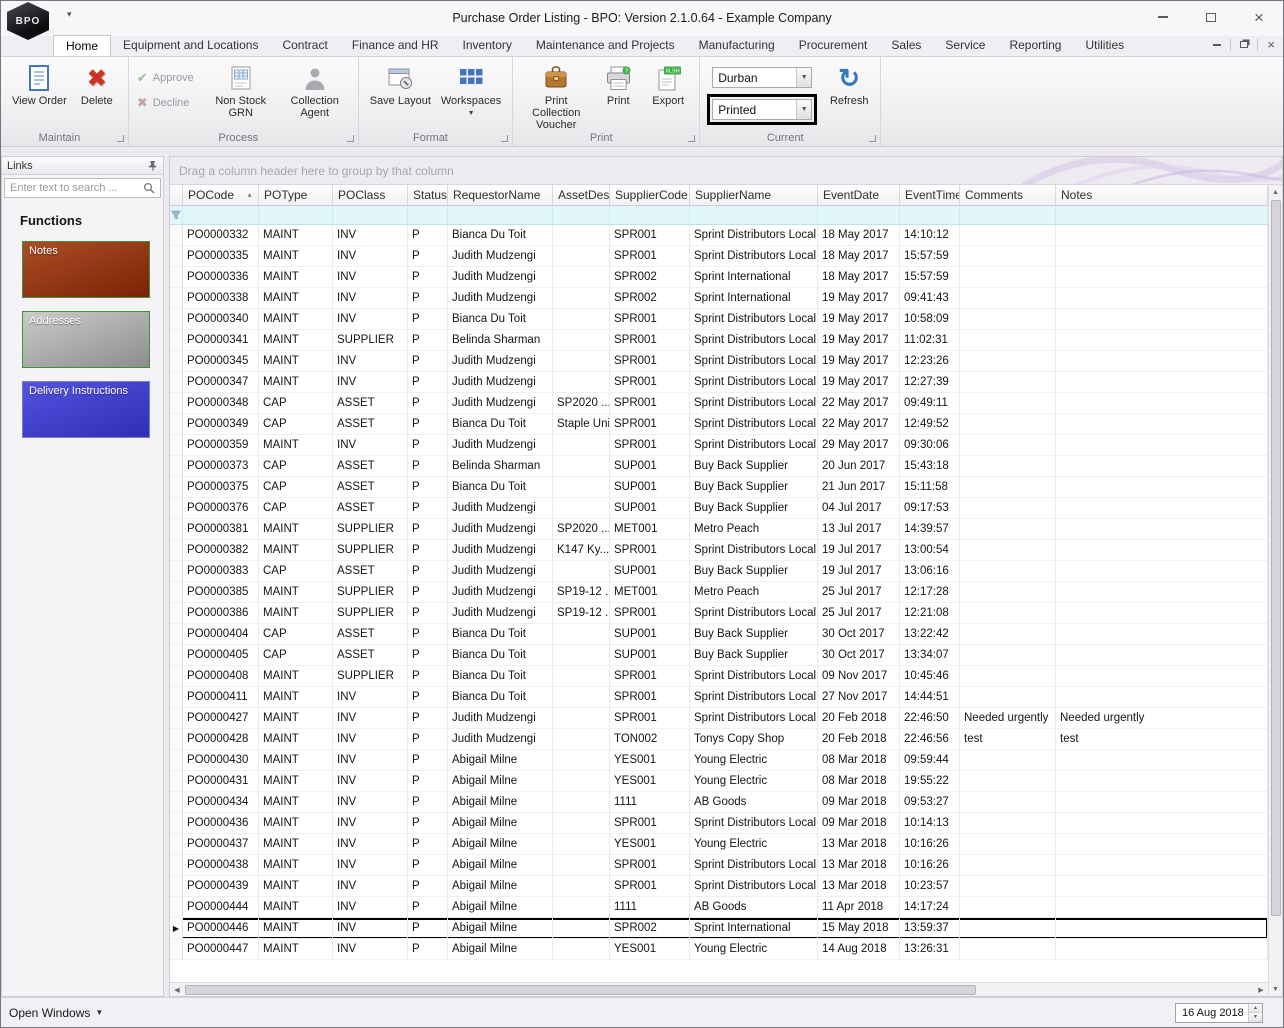  What do you see at coordinates (500, 487) in the screenshot?
I see `cell-requestorname: Bianca Du Toit` at bounding box center [500, 487].